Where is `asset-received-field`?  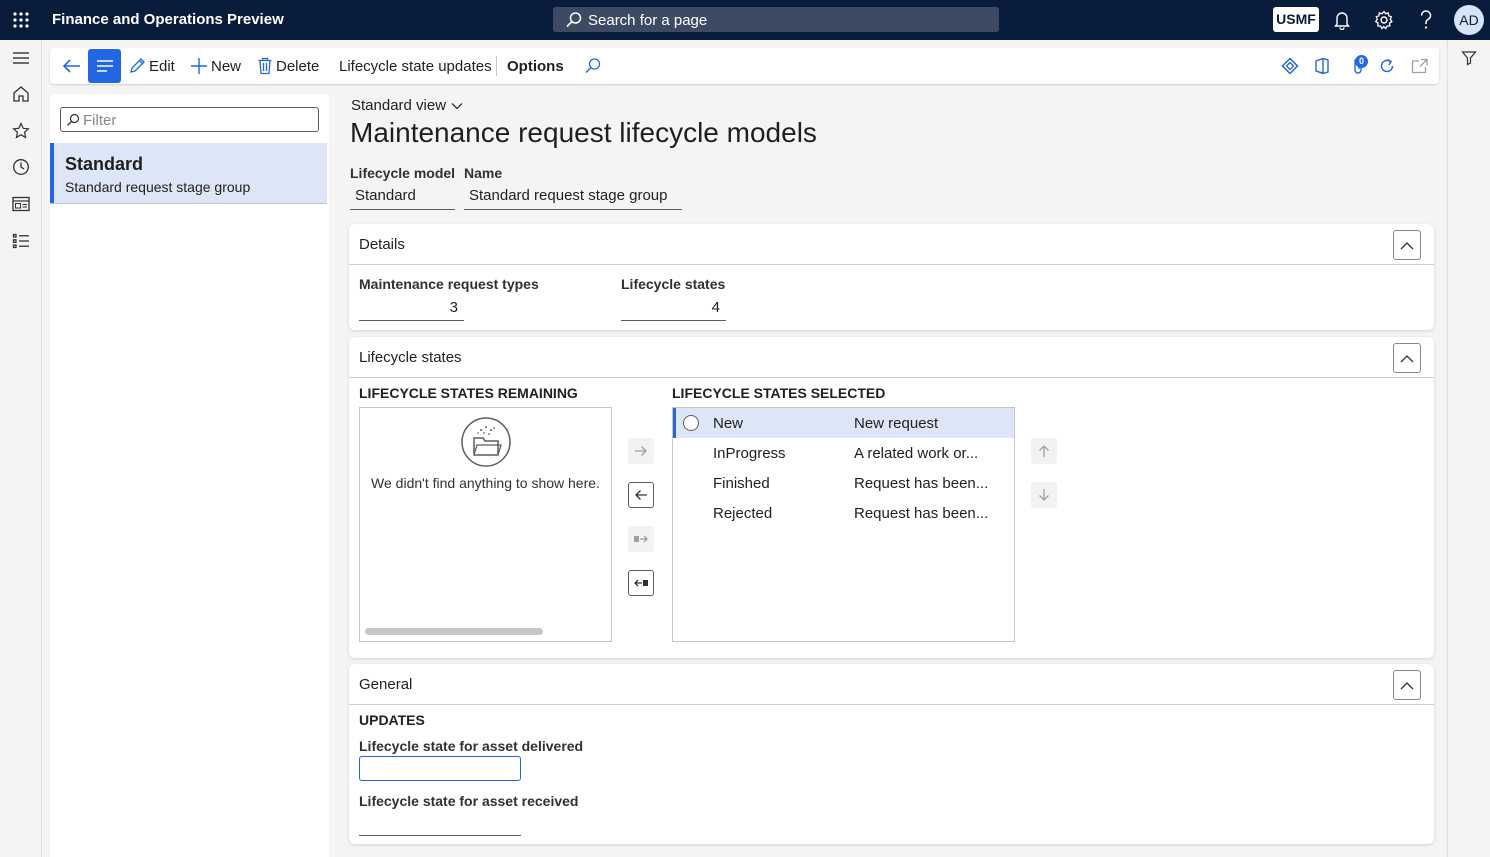
asset-received-field is located at coordinates (440, 823).